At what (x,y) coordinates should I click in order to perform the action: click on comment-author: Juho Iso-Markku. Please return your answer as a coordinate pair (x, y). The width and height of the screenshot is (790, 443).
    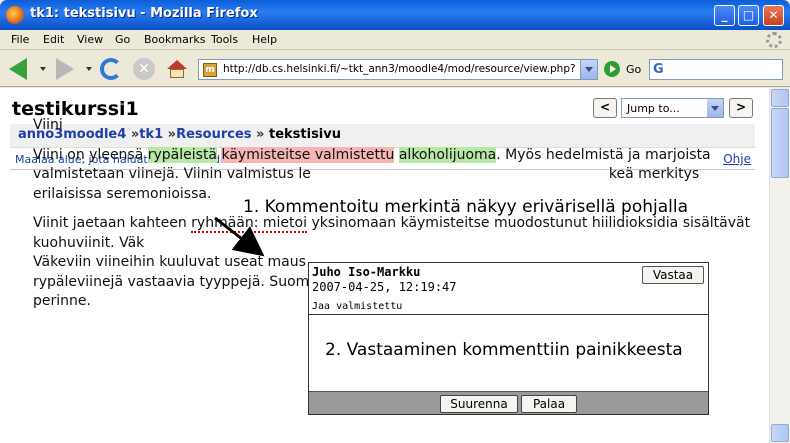
    Looking at the image, I should click on (366, 272).